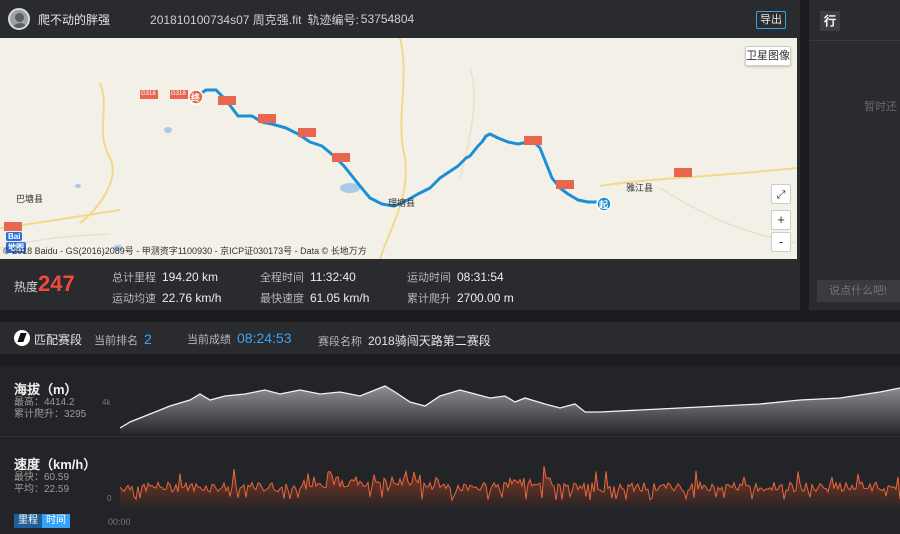  I want to click on moving-time-stat: 运动时间 08:31:54, so click(455, 277).